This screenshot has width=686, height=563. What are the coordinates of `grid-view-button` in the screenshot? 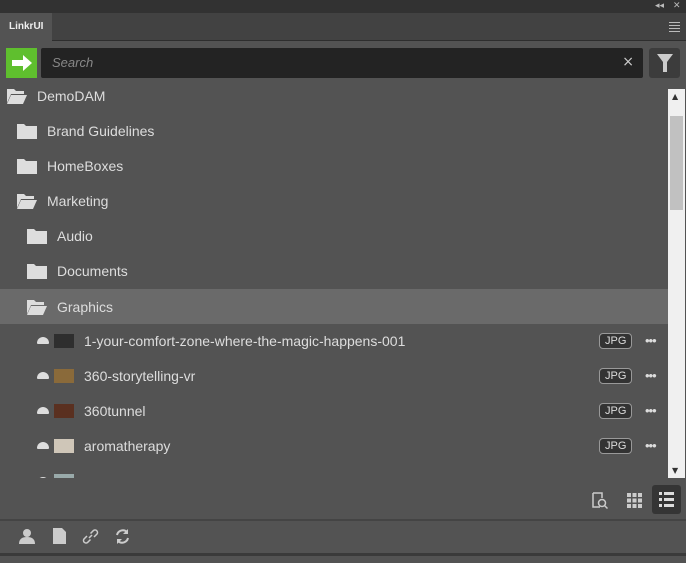 It's located at (634, 500).